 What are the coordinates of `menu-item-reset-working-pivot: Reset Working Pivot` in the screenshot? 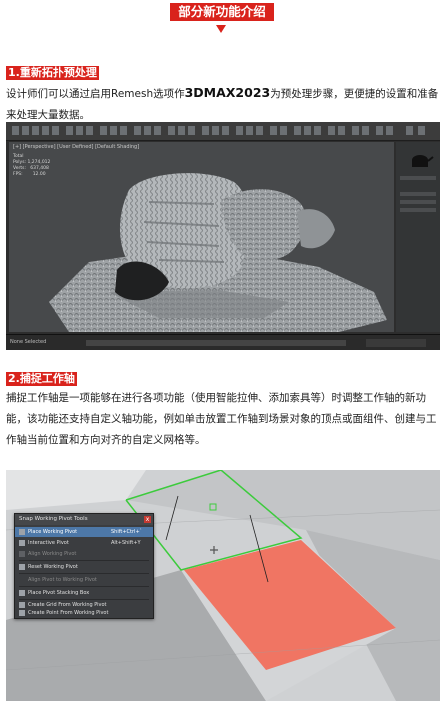 It's located at (84, 567).